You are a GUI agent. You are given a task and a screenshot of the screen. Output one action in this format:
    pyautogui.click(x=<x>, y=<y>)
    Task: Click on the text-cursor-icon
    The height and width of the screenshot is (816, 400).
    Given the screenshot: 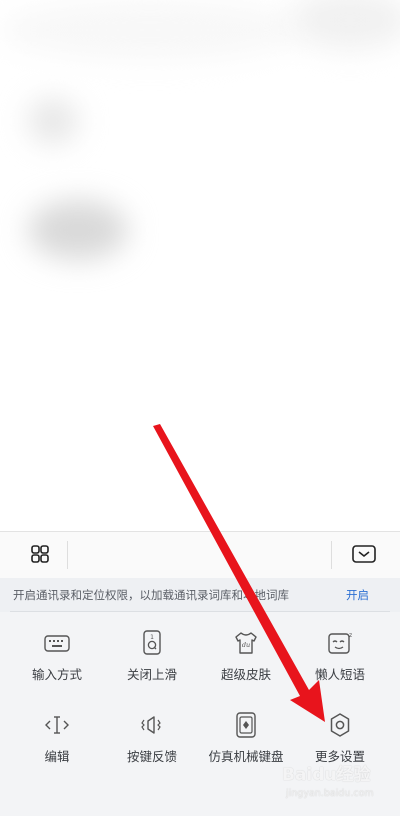 What is the action you would take?
    pyautogui.click(x=57, y=725)
    